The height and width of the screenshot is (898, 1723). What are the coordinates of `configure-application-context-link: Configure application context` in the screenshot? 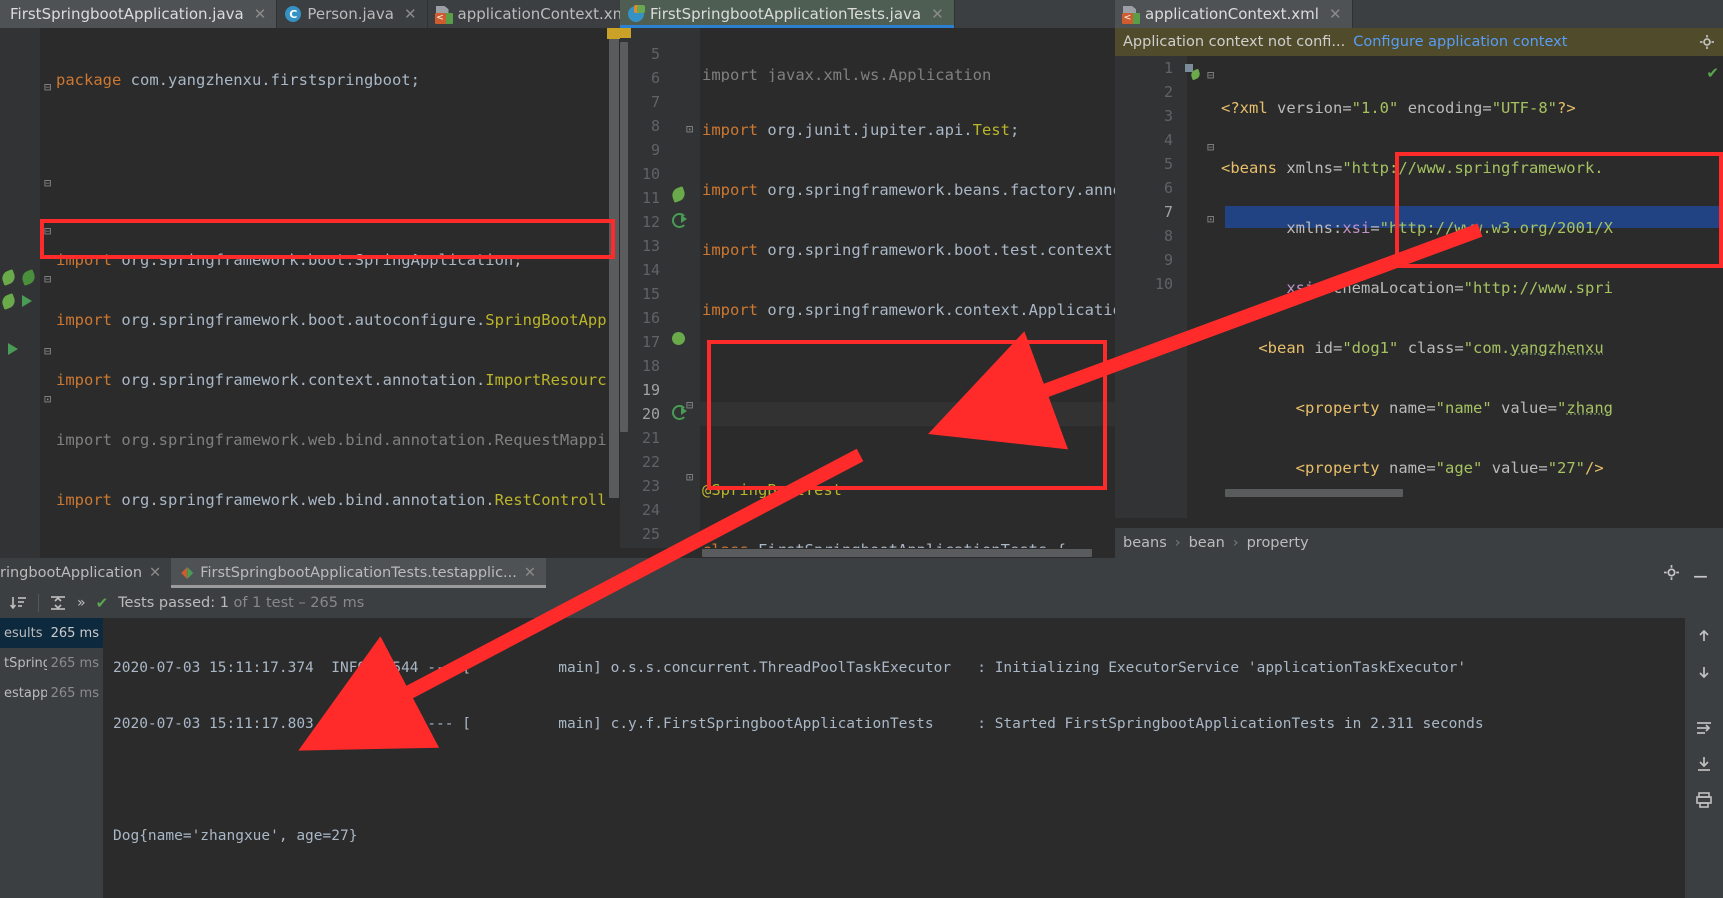 It's located at (1460, 42).